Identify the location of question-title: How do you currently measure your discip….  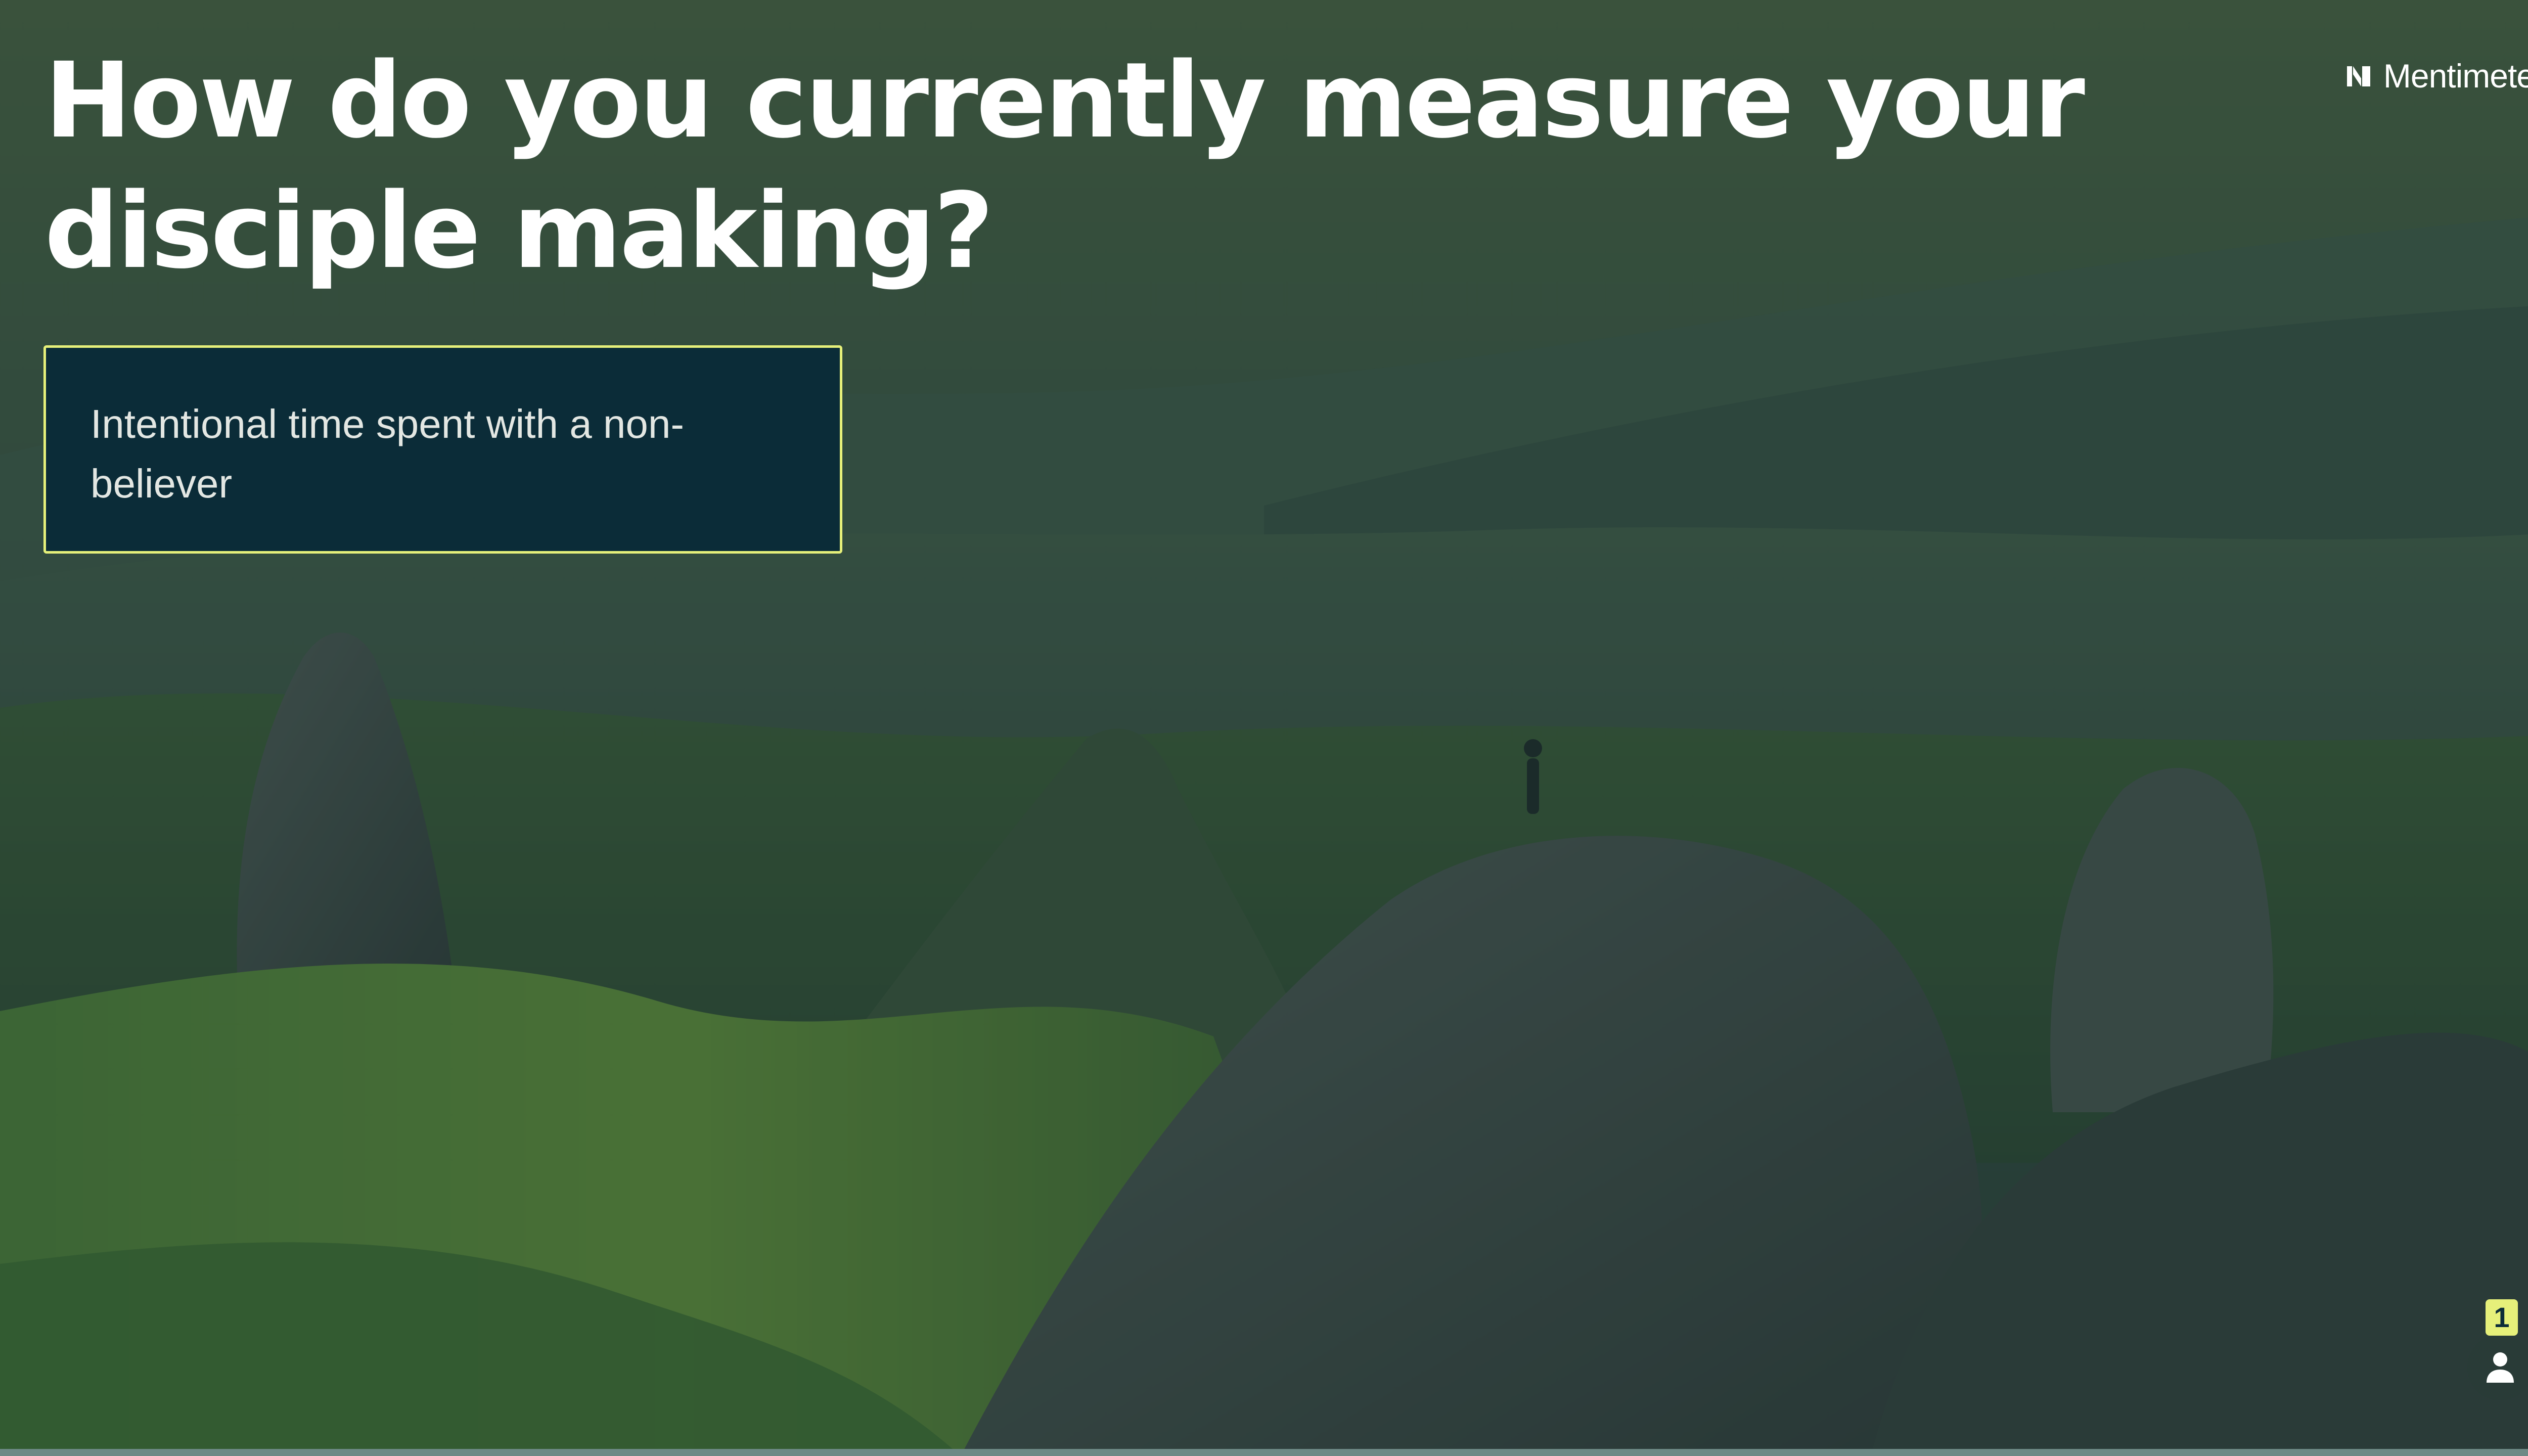
(1064, 166).